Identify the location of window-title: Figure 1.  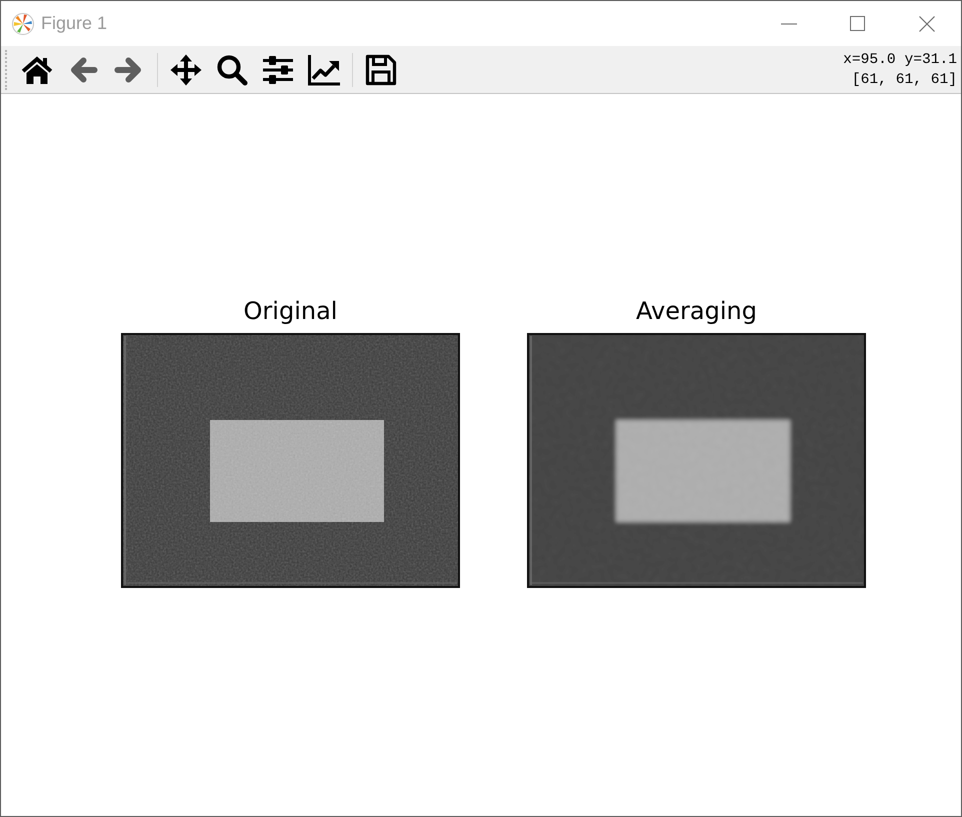
(74, 23).